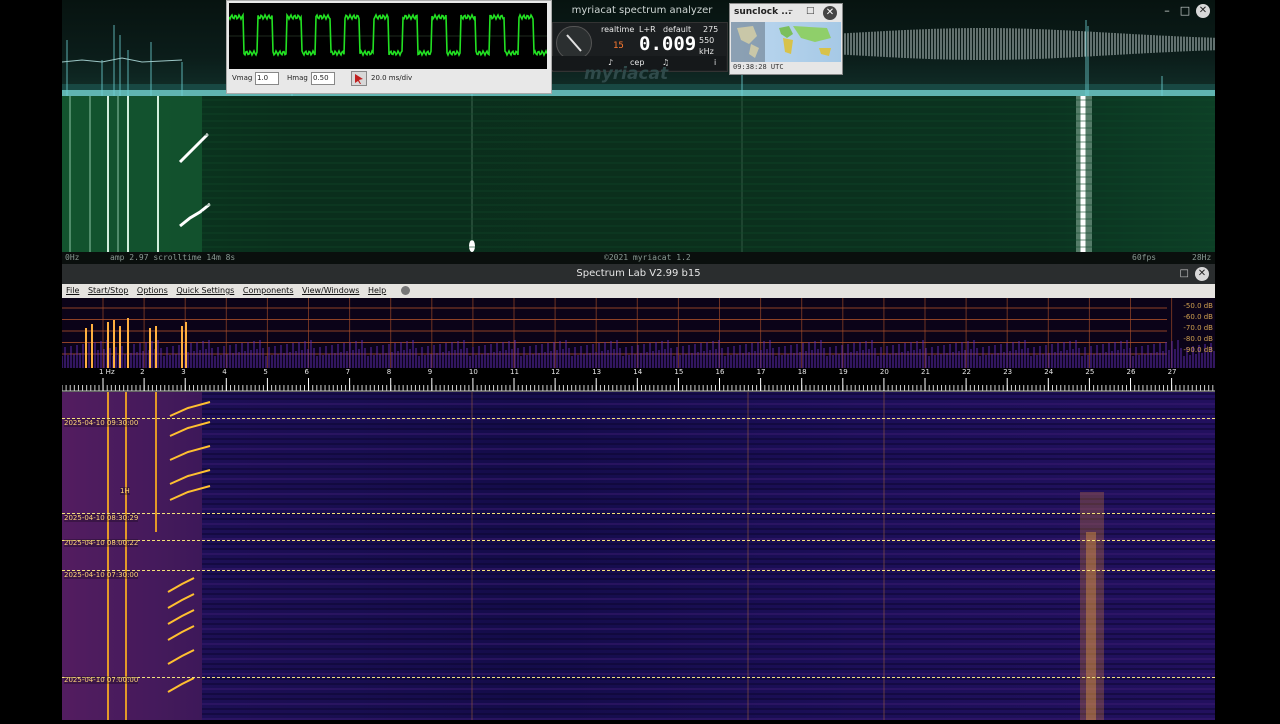 The width and height of the screenshot is (1280, 724). What do you see at coordinates (101, 575) in the screenshot?
I see `timestamp-label: 2025-04-10 07:30:00` at bounding box center [101, 575].